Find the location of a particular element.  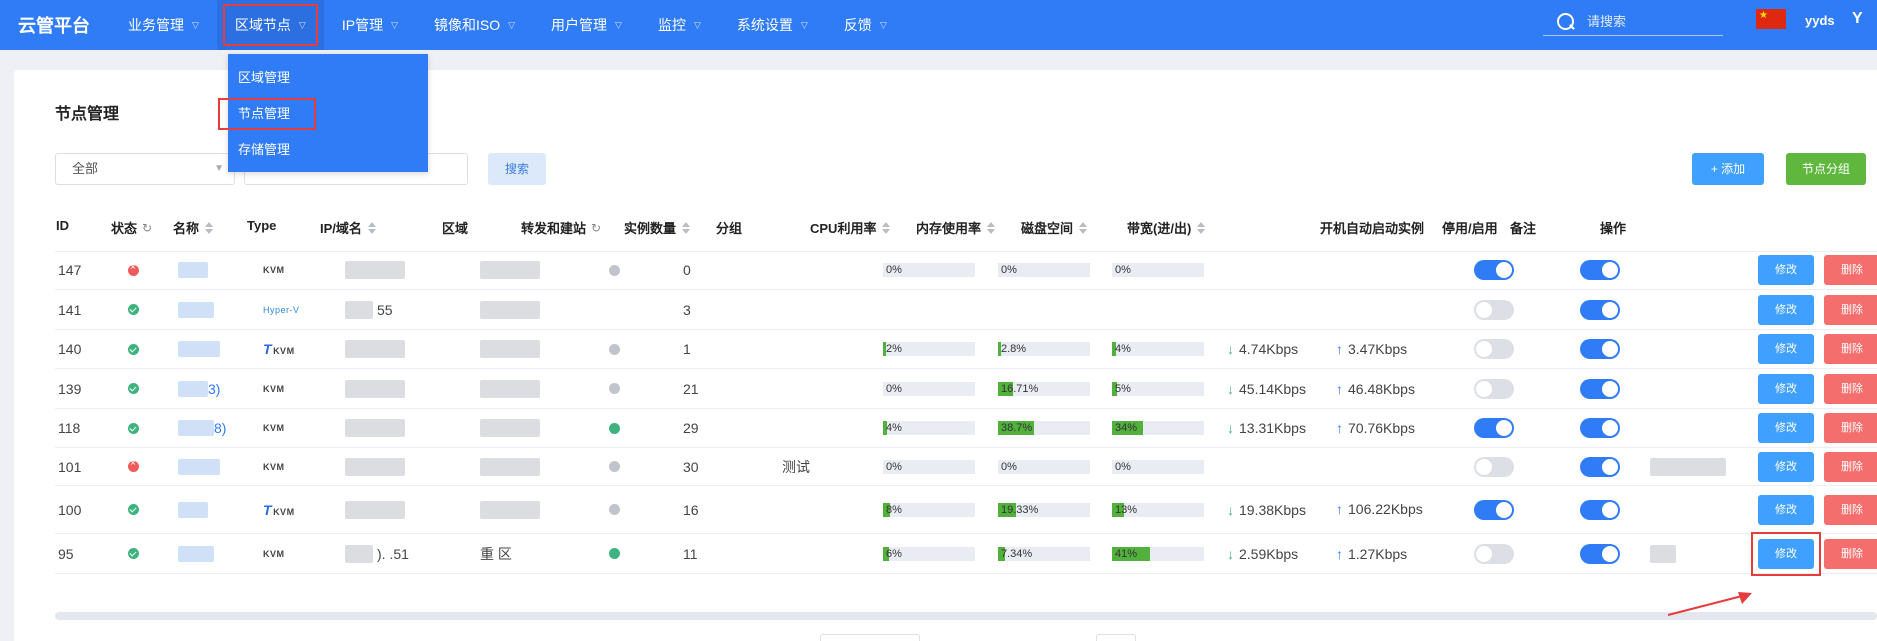

pagination-select is located at coordinates (870, 637).